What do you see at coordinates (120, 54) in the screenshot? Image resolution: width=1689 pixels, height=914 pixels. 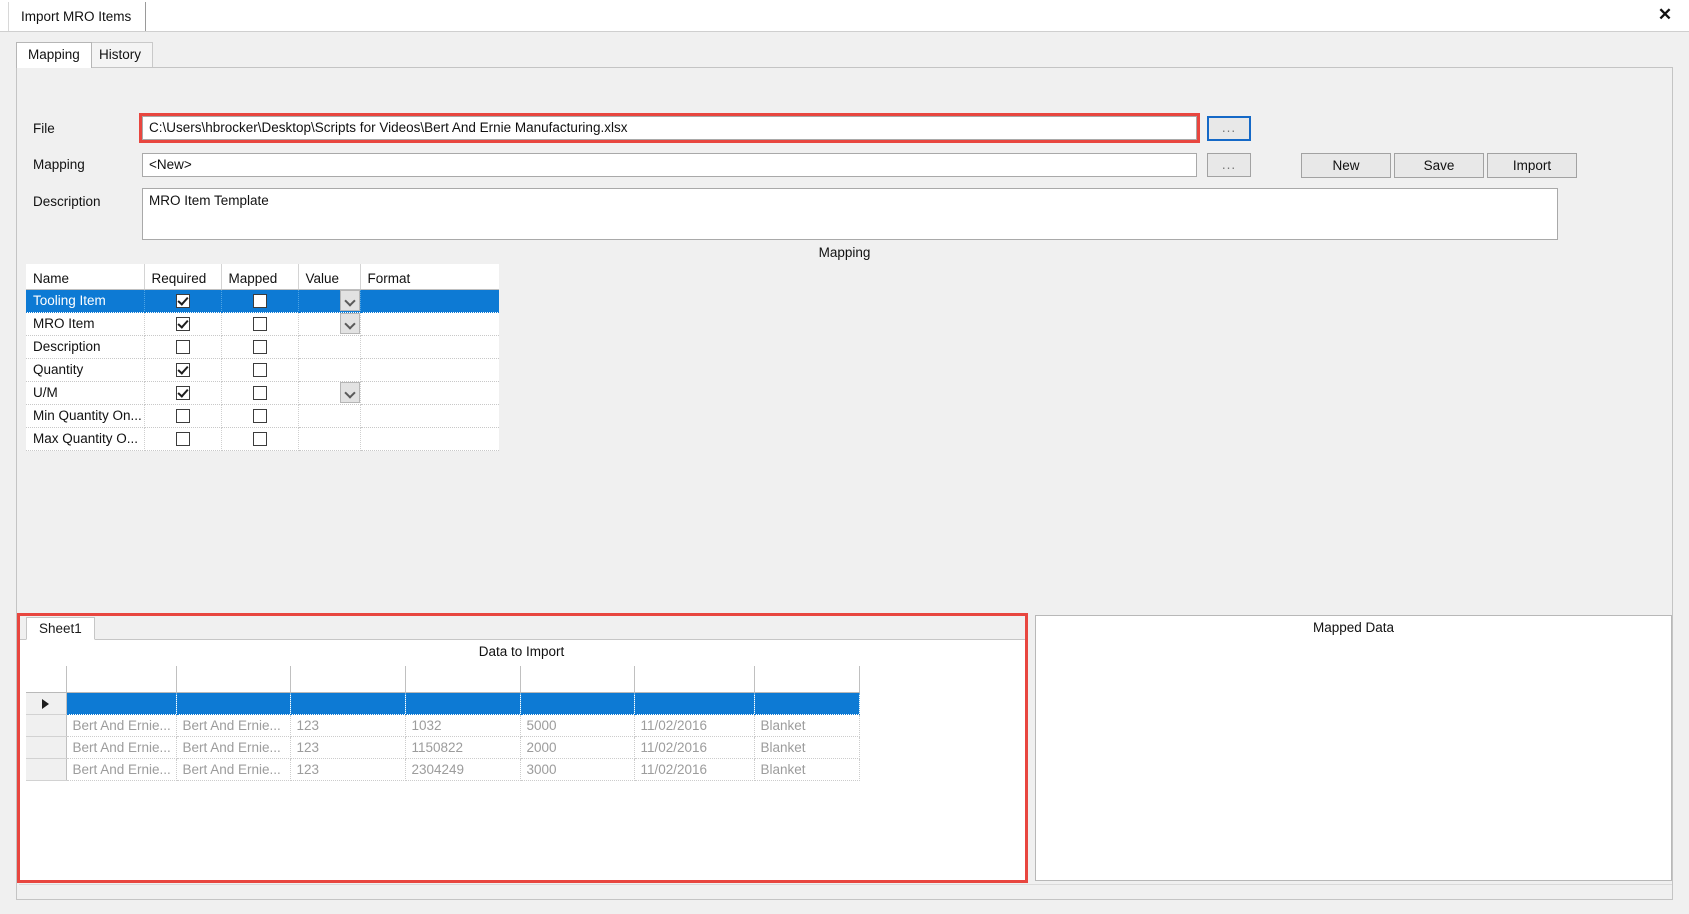 I see `tab-history: History` at bounding box center [120, 54].